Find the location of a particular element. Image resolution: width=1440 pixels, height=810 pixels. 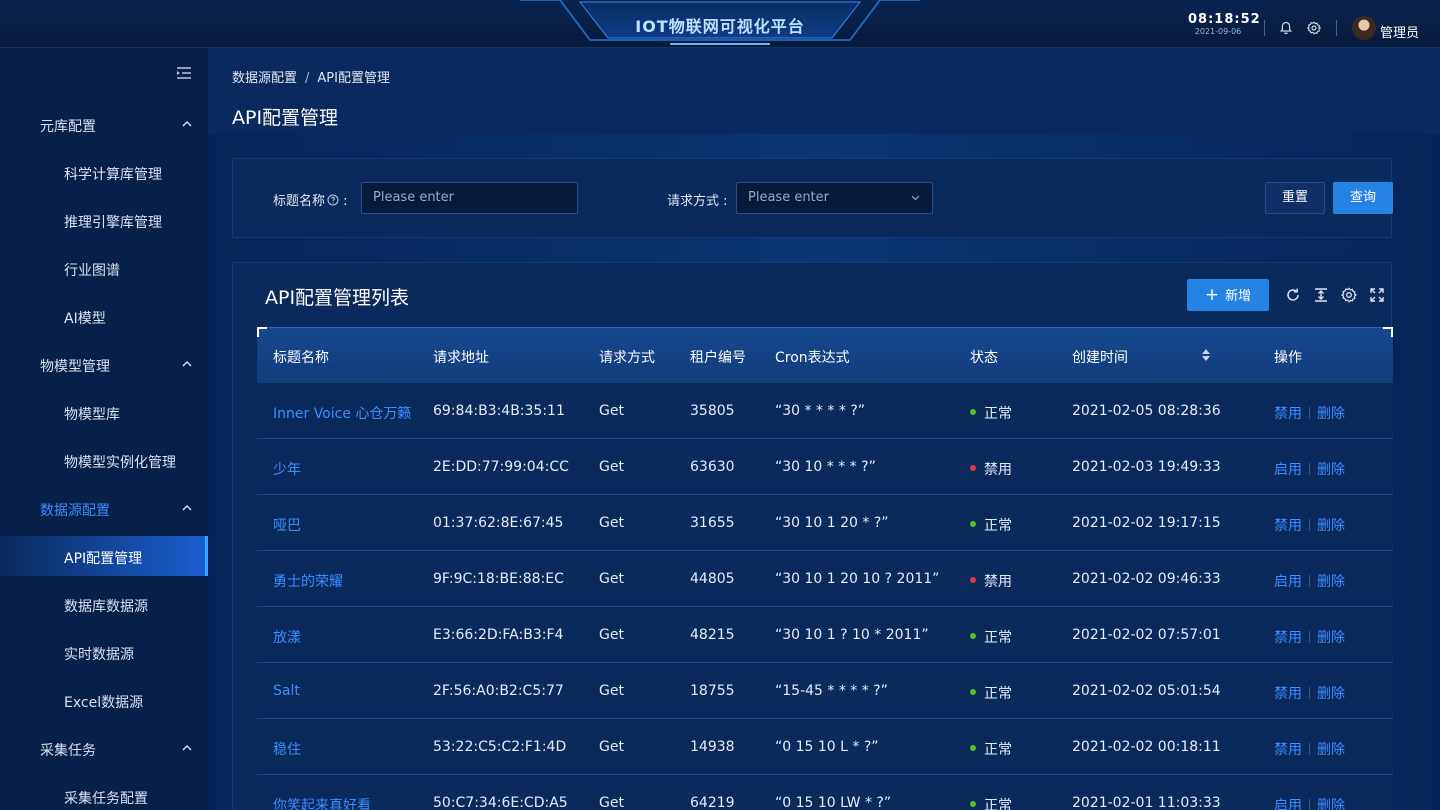

sort-icon is located at coordinates (1206, 355).